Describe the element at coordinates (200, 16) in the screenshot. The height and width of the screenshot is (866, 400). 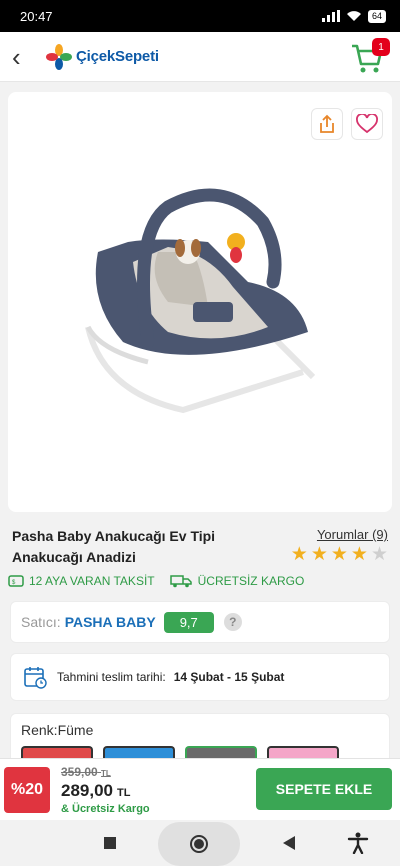
I see `status-bar: 20:47 64` at that location.